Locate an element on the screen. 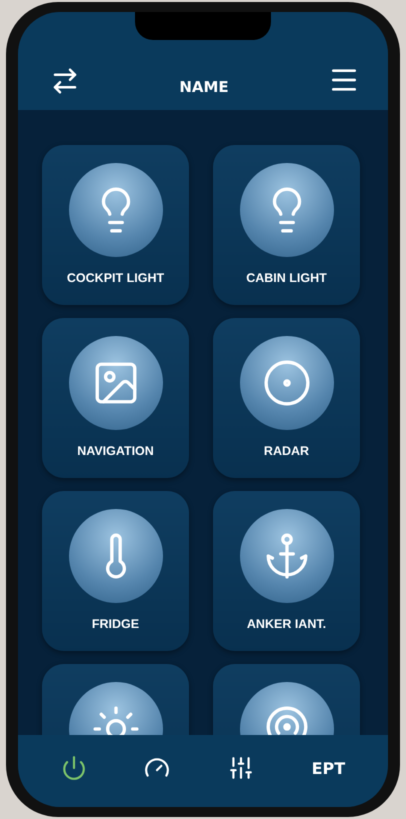 The image size is (406, 819). tile-label: ANKER IANT. is located at coordinates (286, 624).